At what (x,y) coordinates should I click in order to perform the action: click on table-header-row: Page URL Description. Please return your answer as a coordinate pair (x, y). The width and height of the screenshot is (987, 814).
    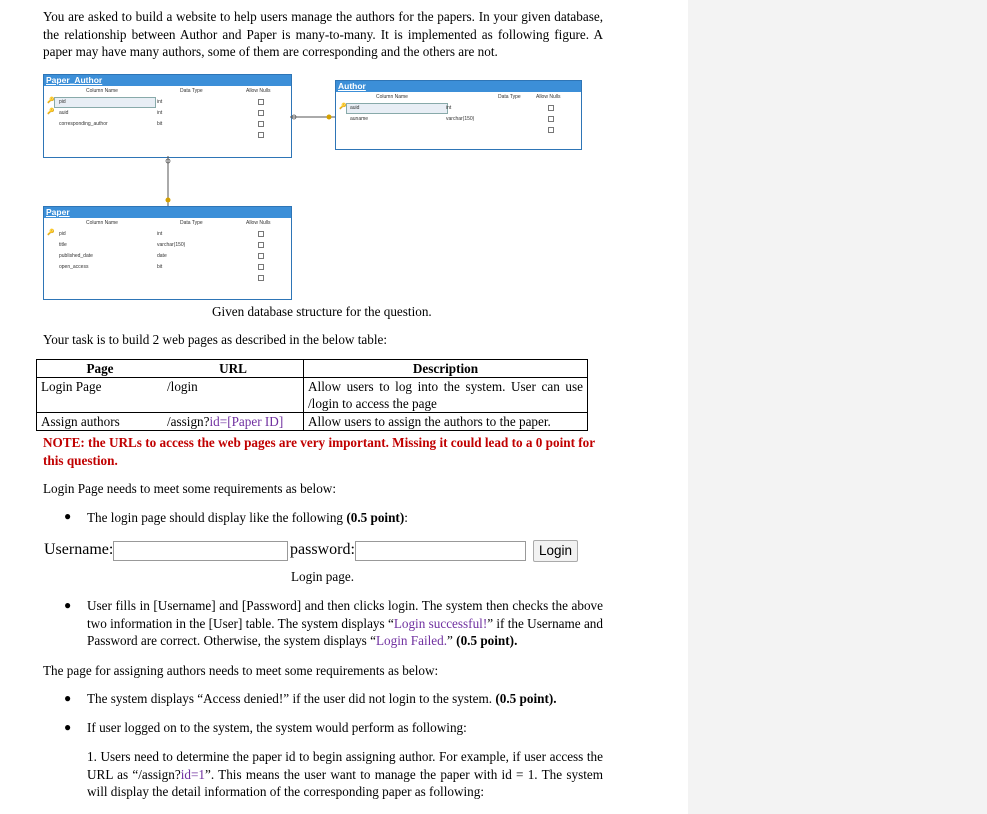
    Looking at the image, I should click on (312, 368).